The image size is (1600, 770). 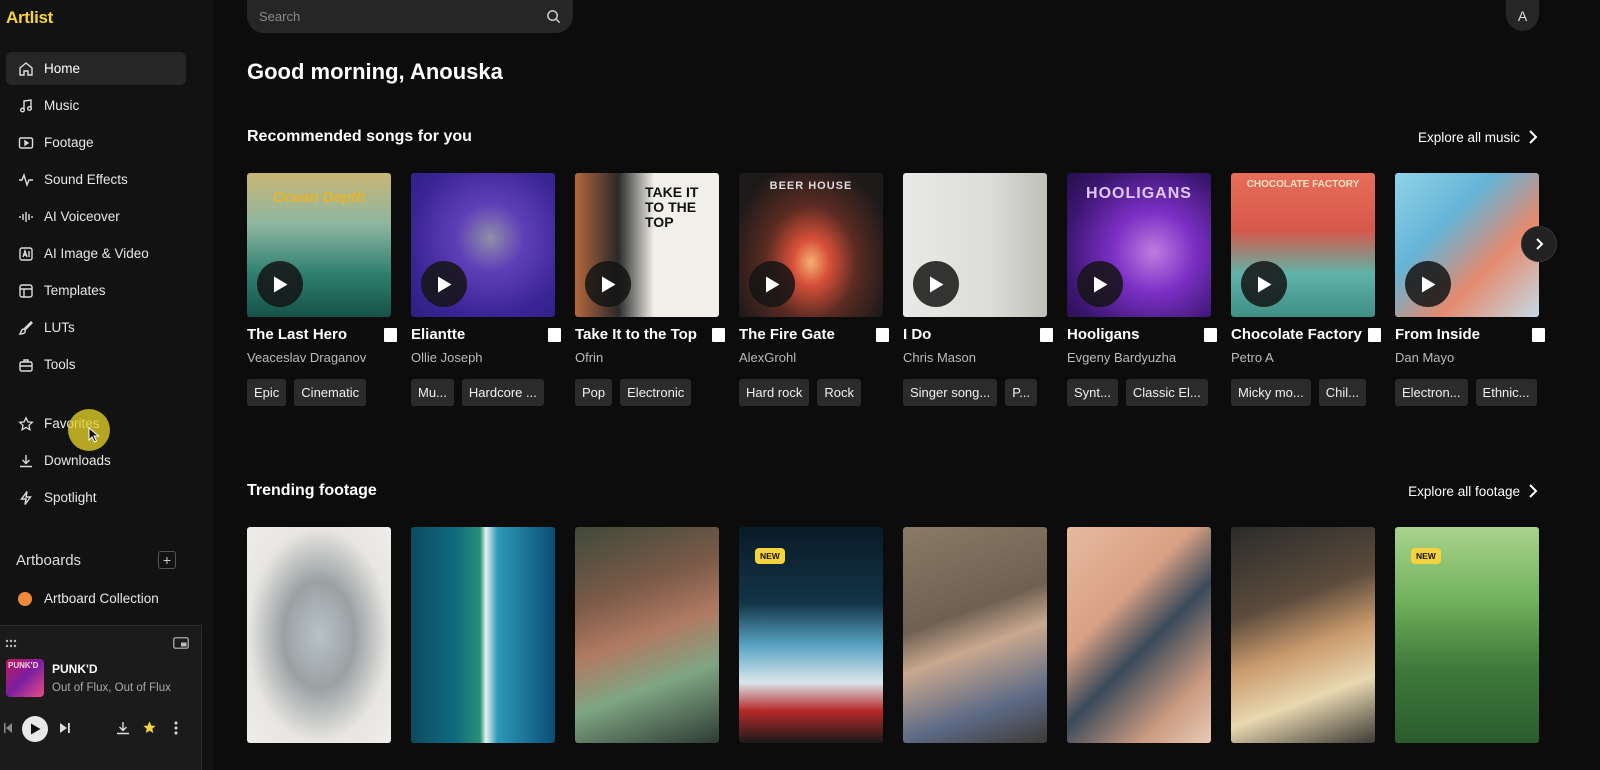 I want to click on explore-all-footage-link: Explore all footage, so click(x=1473, y=491).